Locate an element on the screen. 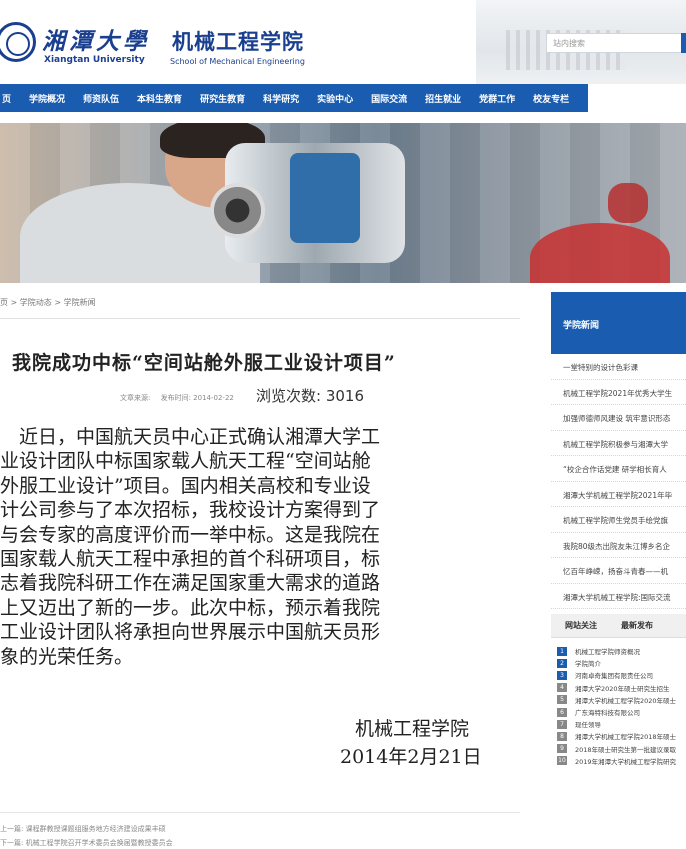  nav-spacer is located at coordinates (637, 98).